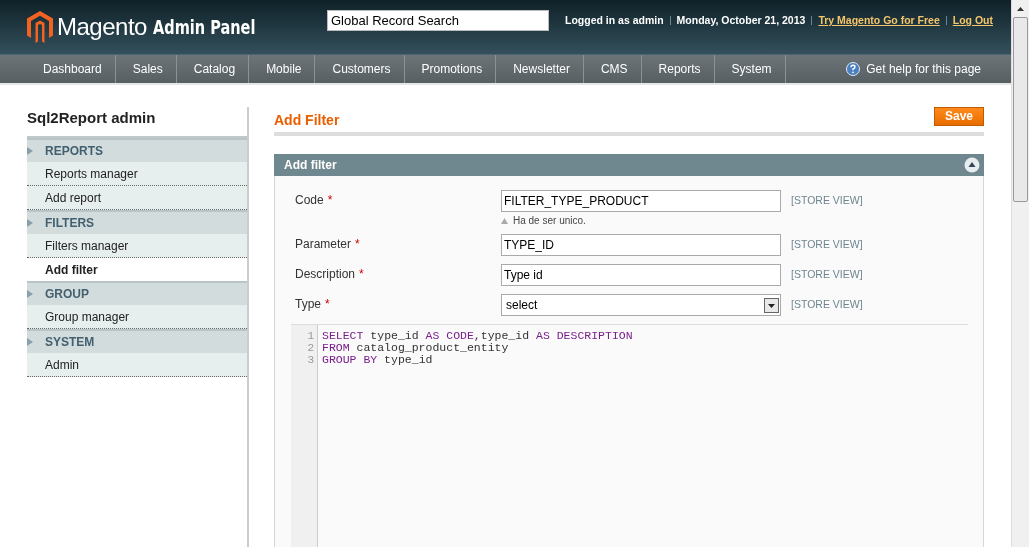  What do you see at coordinates (477, 336) in the screenshot?
I see `code-line: SELECT type_id AS CODE,type_id AS DESCRIPTION` at bounding box center [477, 336].